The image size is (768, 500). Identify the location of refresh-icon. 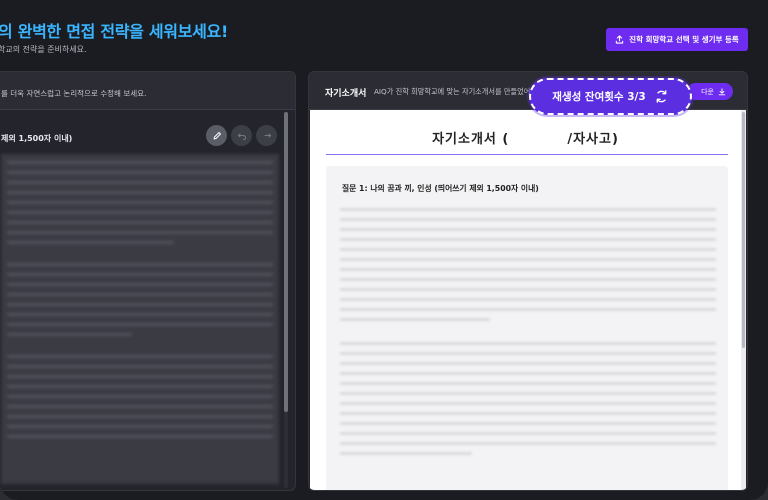
(661, 96).